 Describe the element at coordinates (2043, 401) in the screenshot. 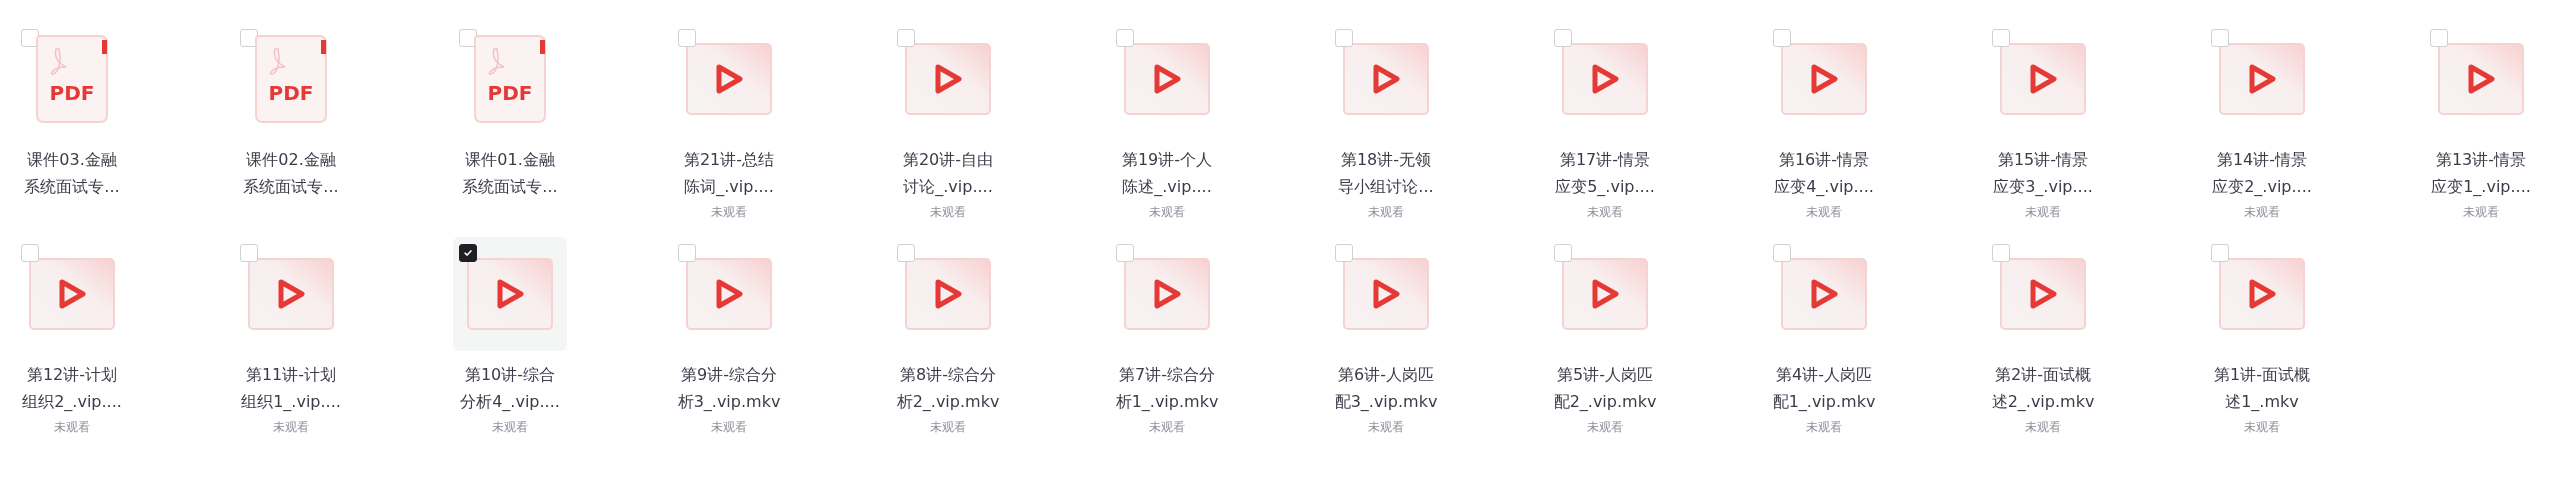

I see `file-name: 述2_.vip.mkv` at that location.